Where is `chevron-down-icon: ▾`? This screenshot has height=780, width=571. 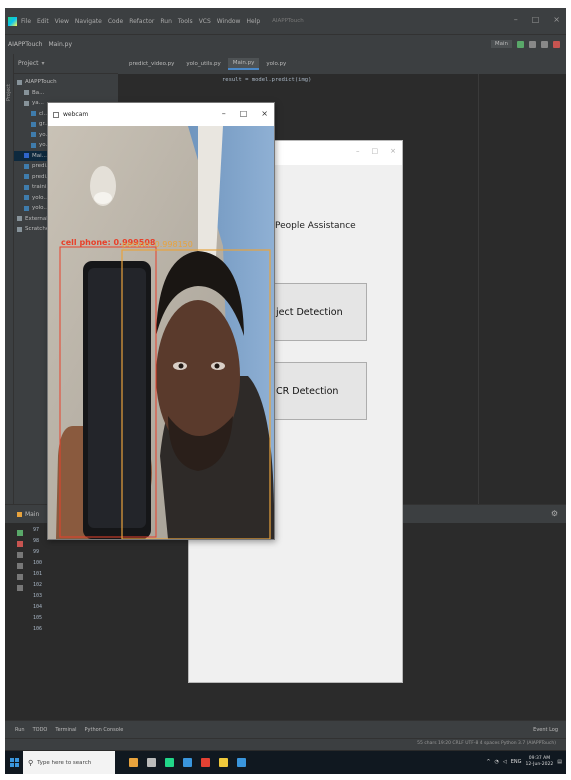
chevron-down-icon: ▾ is located at coordinates (43, 63).